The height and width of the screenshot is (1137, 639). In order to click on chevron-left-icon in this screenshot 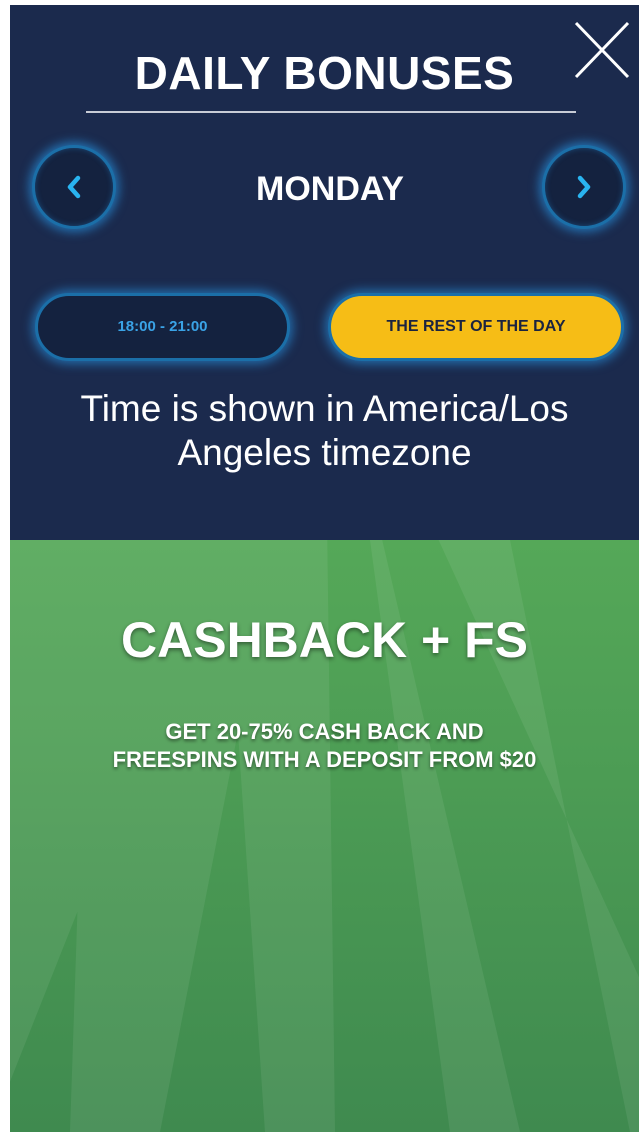, I will do `click(74, 187)`.